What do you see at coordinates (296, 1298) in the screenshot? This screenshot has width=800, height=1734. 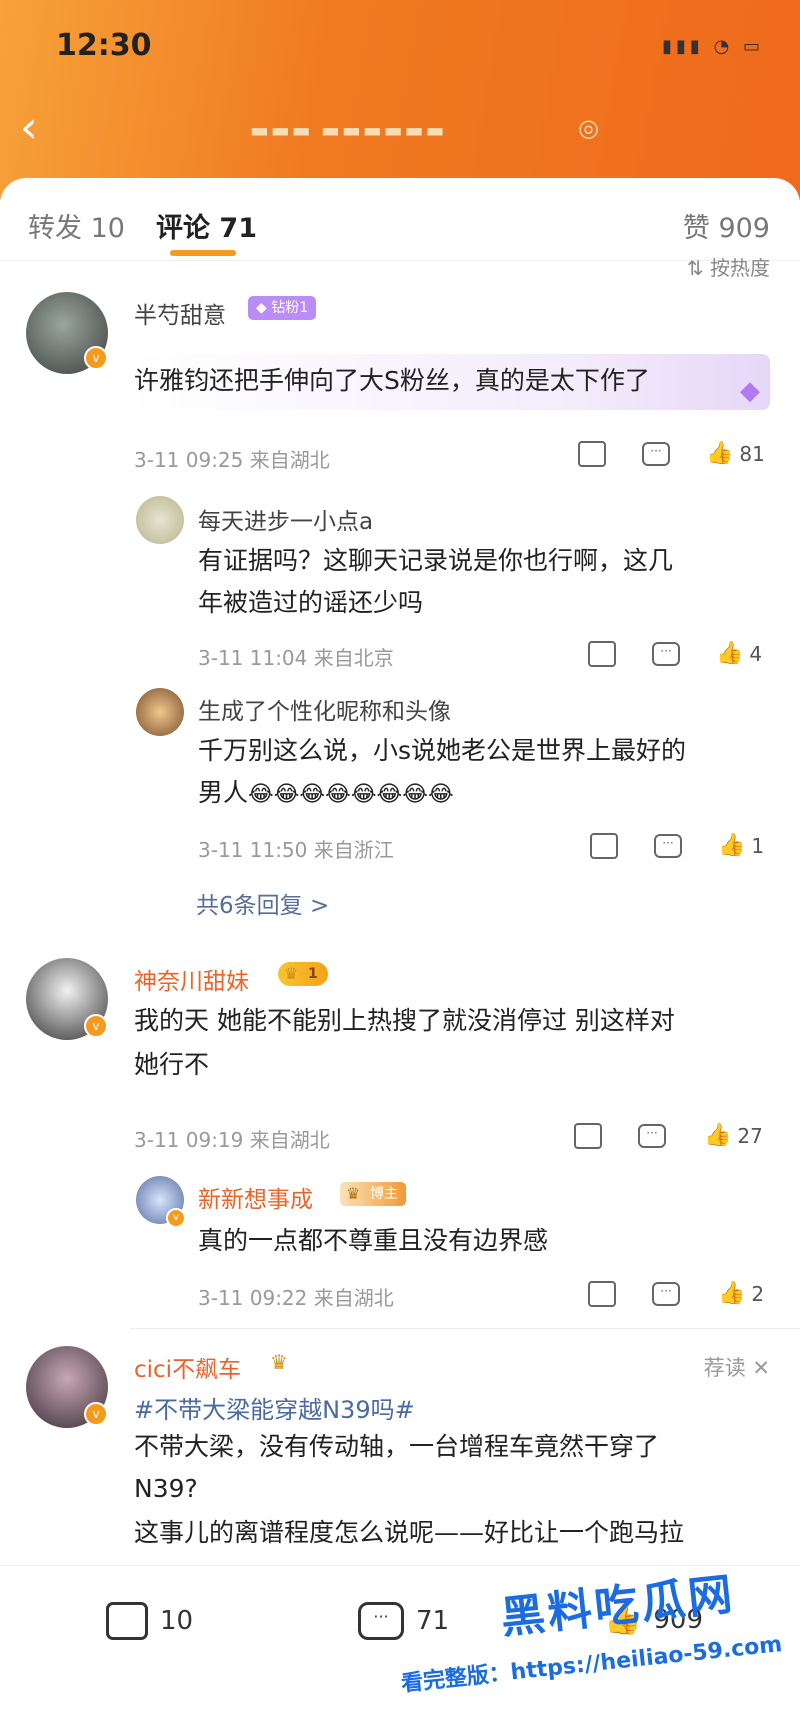 I see `reply-meta: 3-11 09:22 来自湖北` at bounding box center [296, 1298].